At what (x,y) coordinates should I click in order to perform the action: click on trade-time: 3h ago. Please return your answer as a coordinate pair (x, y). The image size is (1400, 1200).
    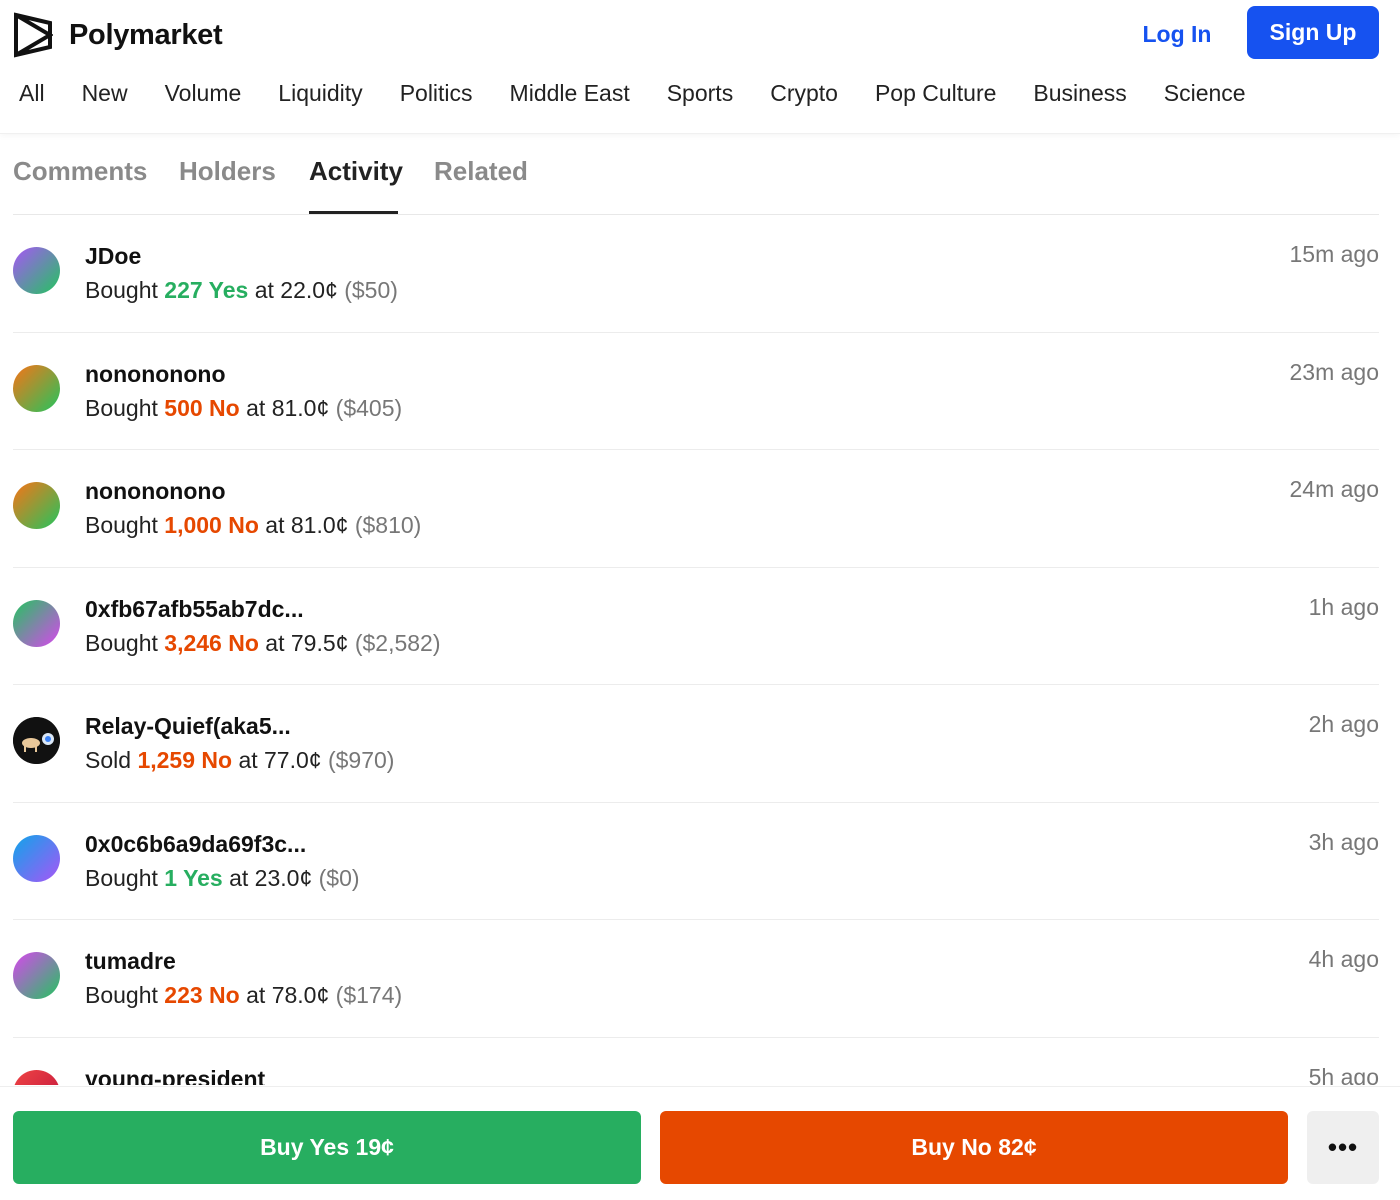
    Looking at the image, I should click on (1343, 841).